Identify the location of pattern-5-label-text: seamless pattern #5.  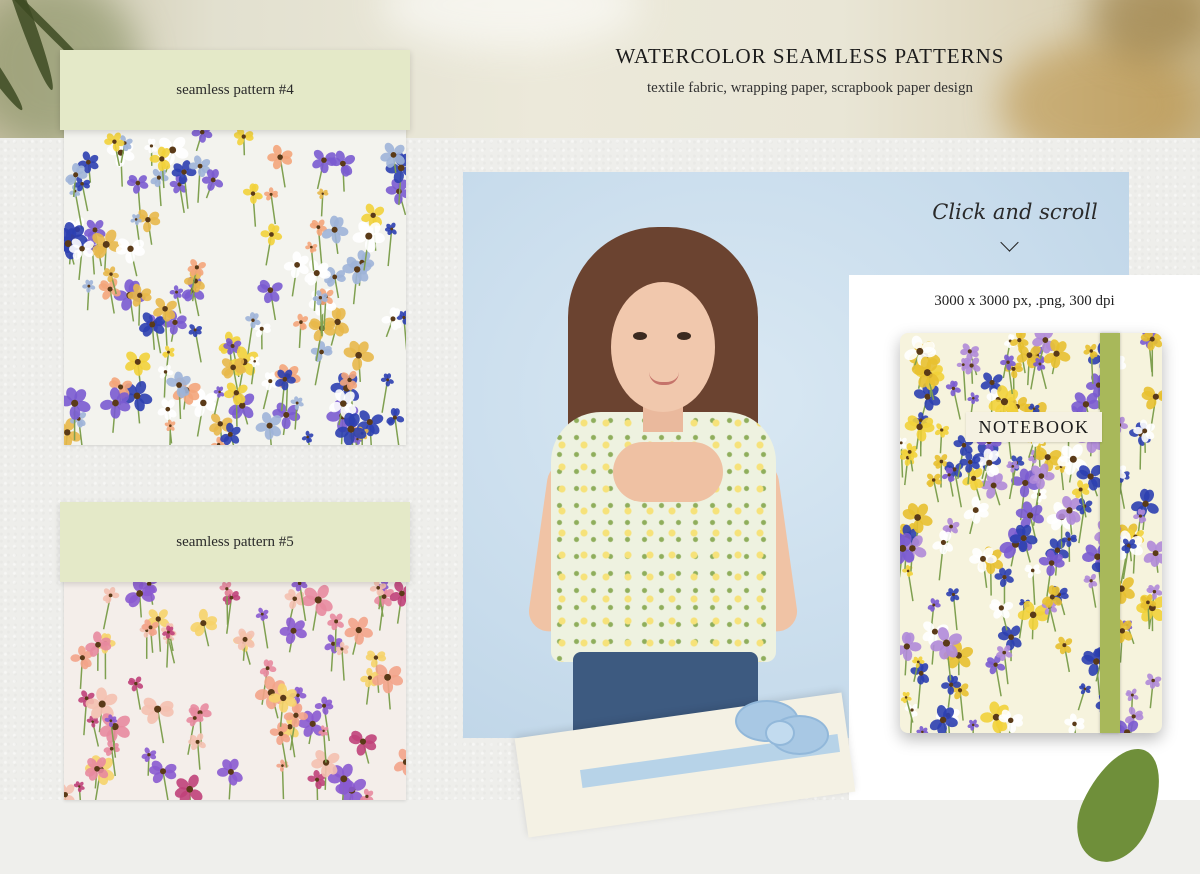
(234, 542).